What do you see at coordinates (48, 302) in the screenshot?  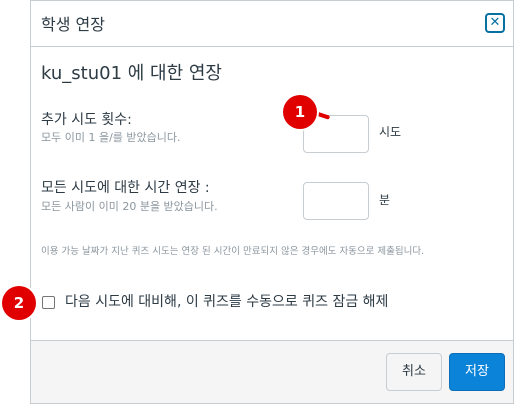 I see `manual-unlock-checkbox` at bounding box center [48, 302].